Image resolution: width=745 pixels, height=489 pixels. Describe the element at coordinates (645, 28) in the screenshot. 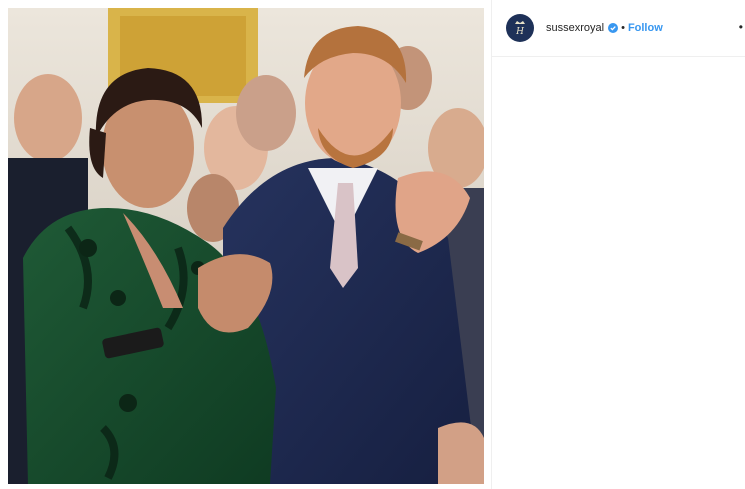

I see `follow-button: Follow` at that location.